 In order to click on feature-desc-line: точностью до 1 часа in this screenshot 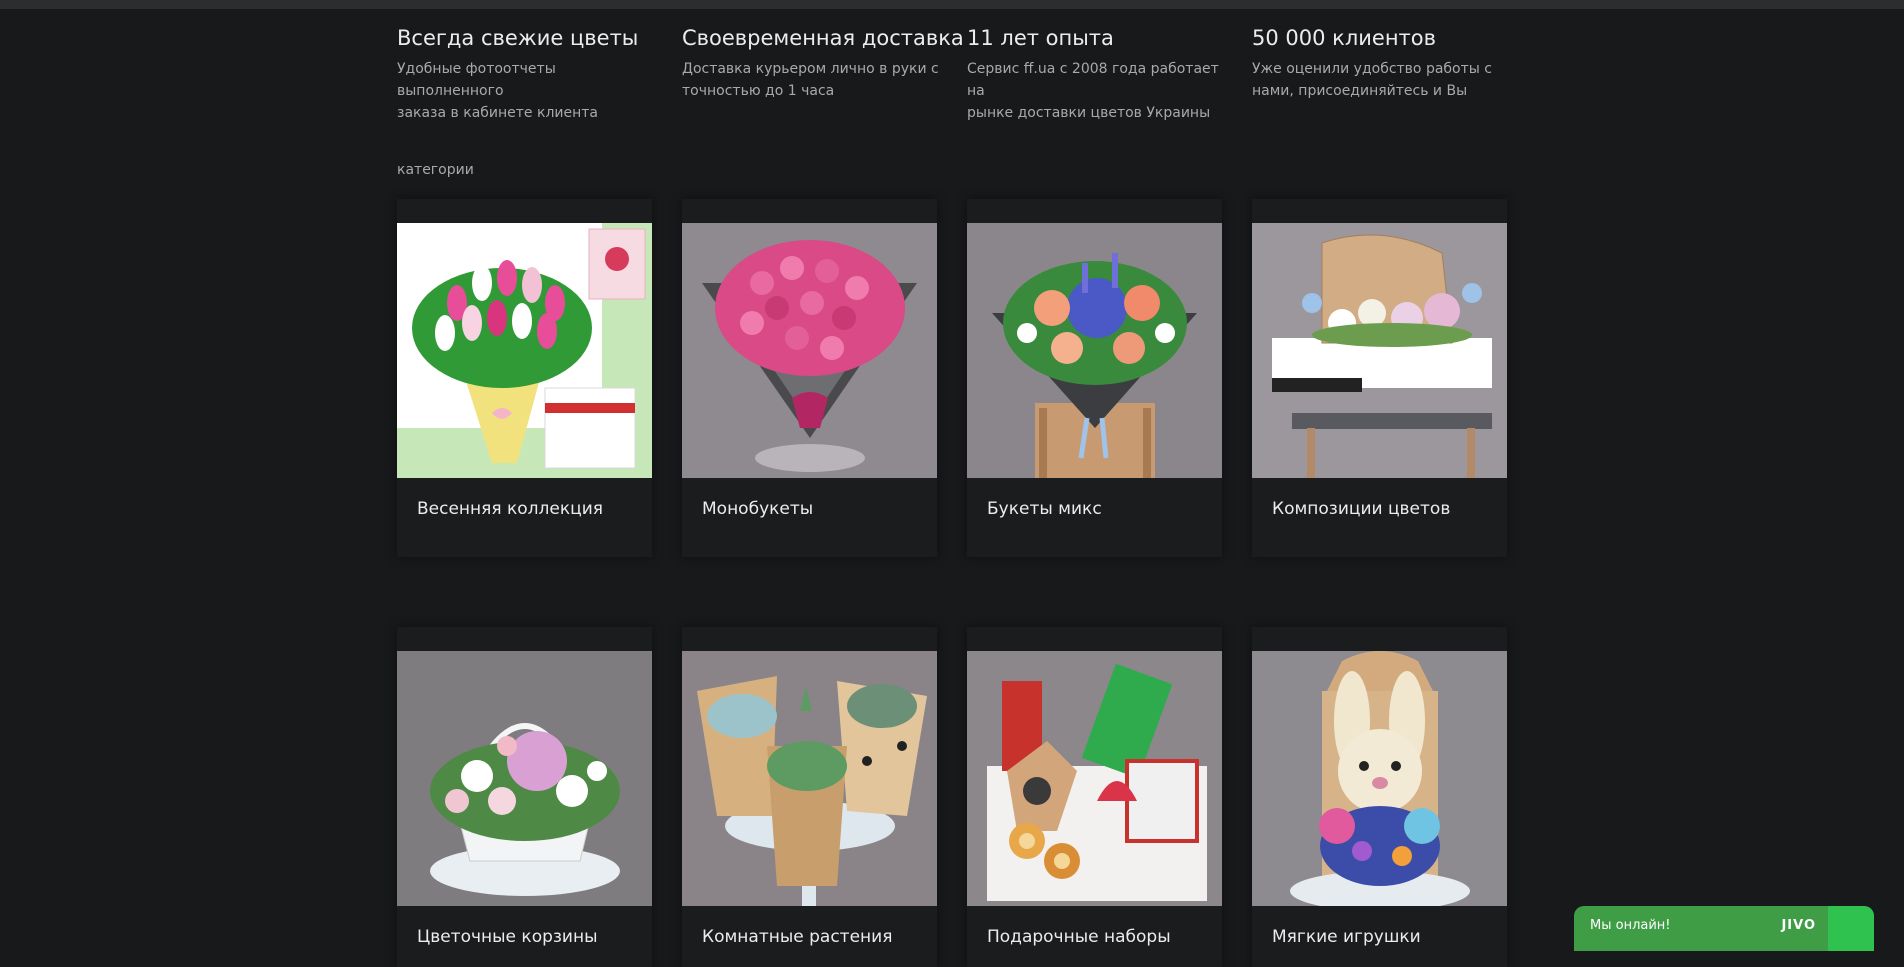, I will do `click(758, 91)`.